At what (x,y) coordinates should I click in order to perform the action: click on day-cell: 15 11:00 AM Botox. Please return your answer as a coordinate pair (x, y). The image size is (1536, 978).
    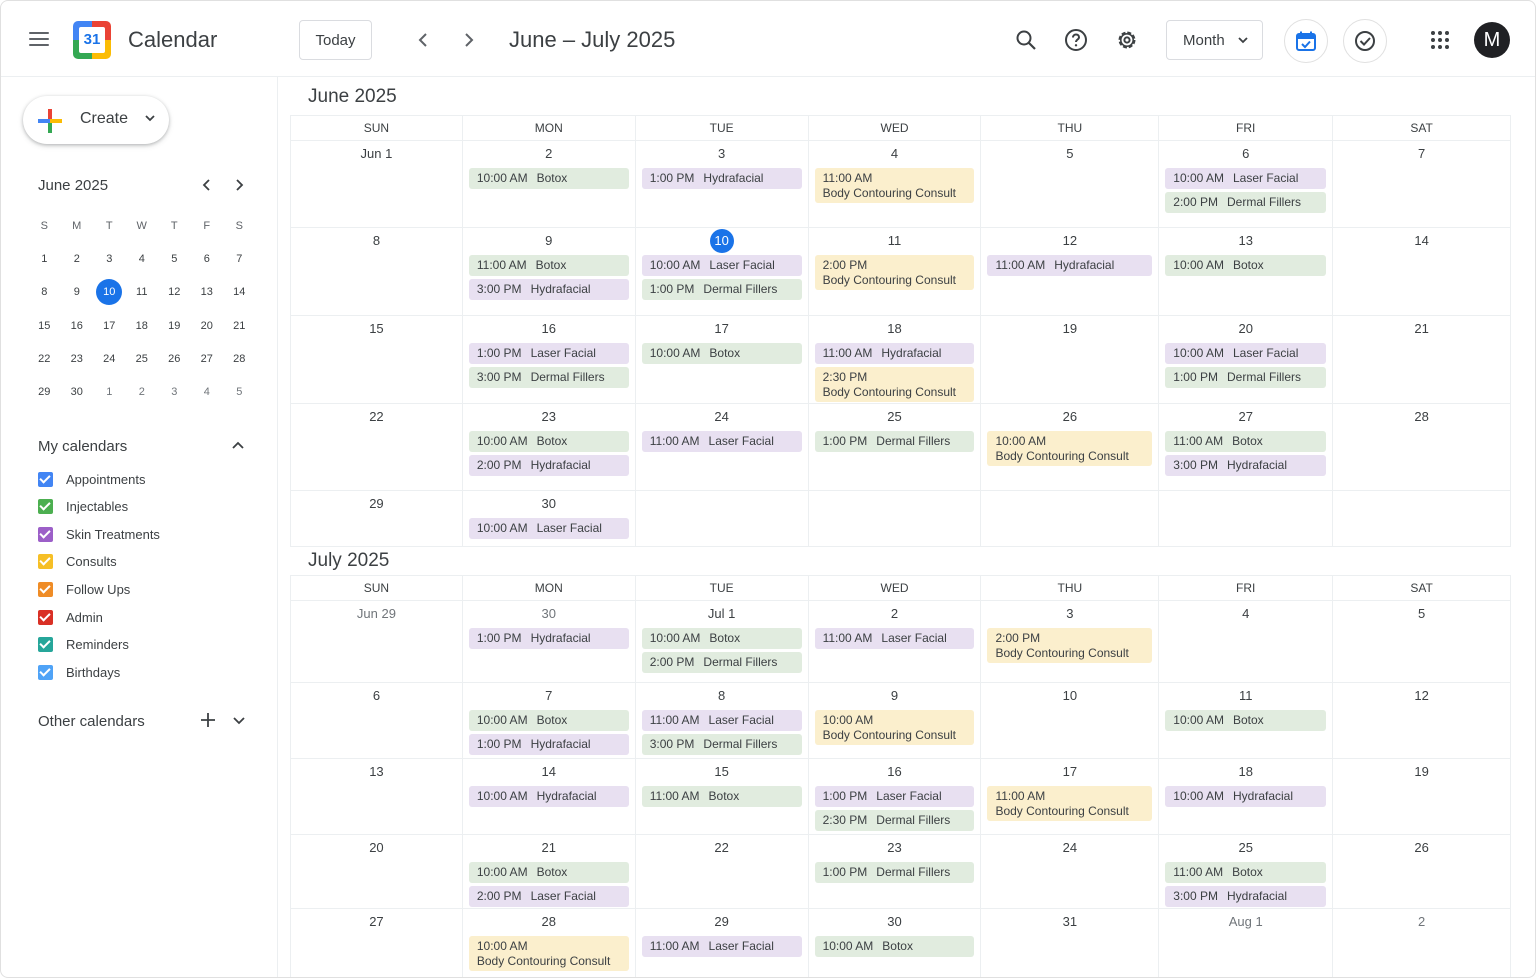
    Looking at the image, I should click on (722, 796).